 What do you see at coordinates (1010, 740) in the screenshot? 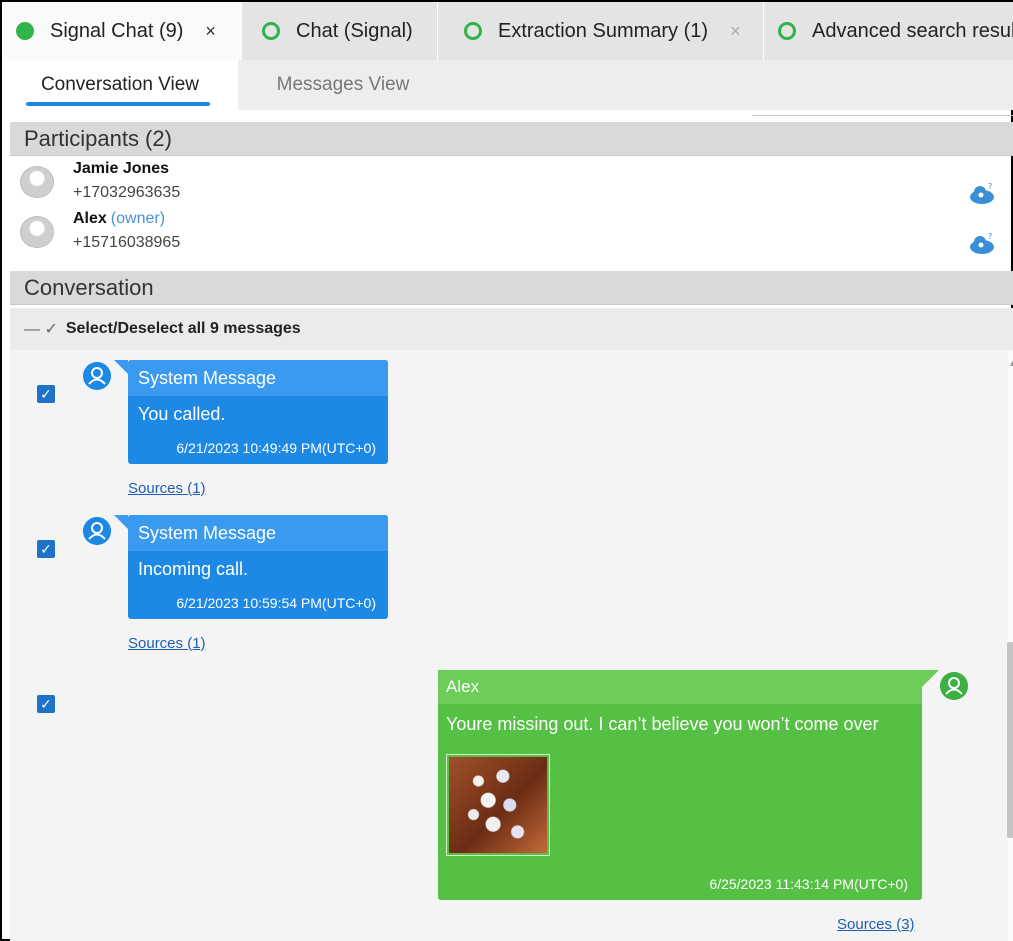
I see `scrollbar-thumb` at bounding box center [1010, 740].